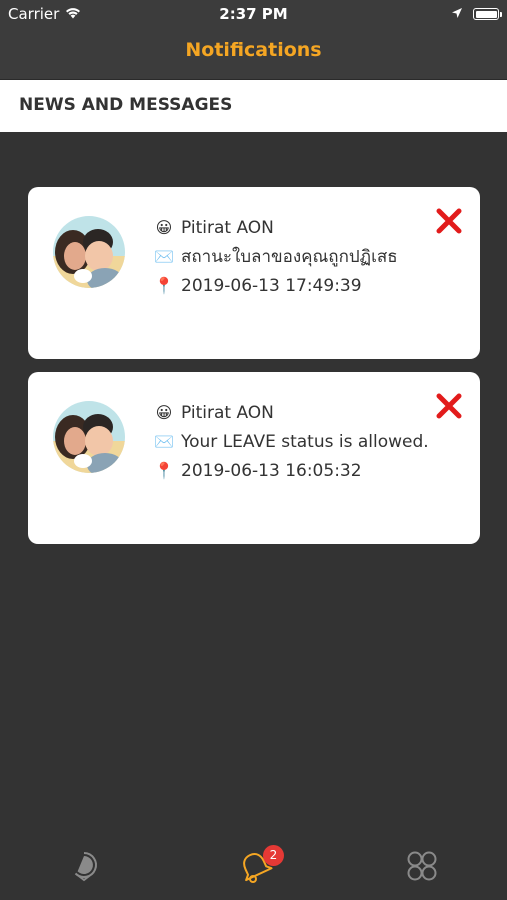  I want to click on navigation-bar: Notifications, so click(253, 54).